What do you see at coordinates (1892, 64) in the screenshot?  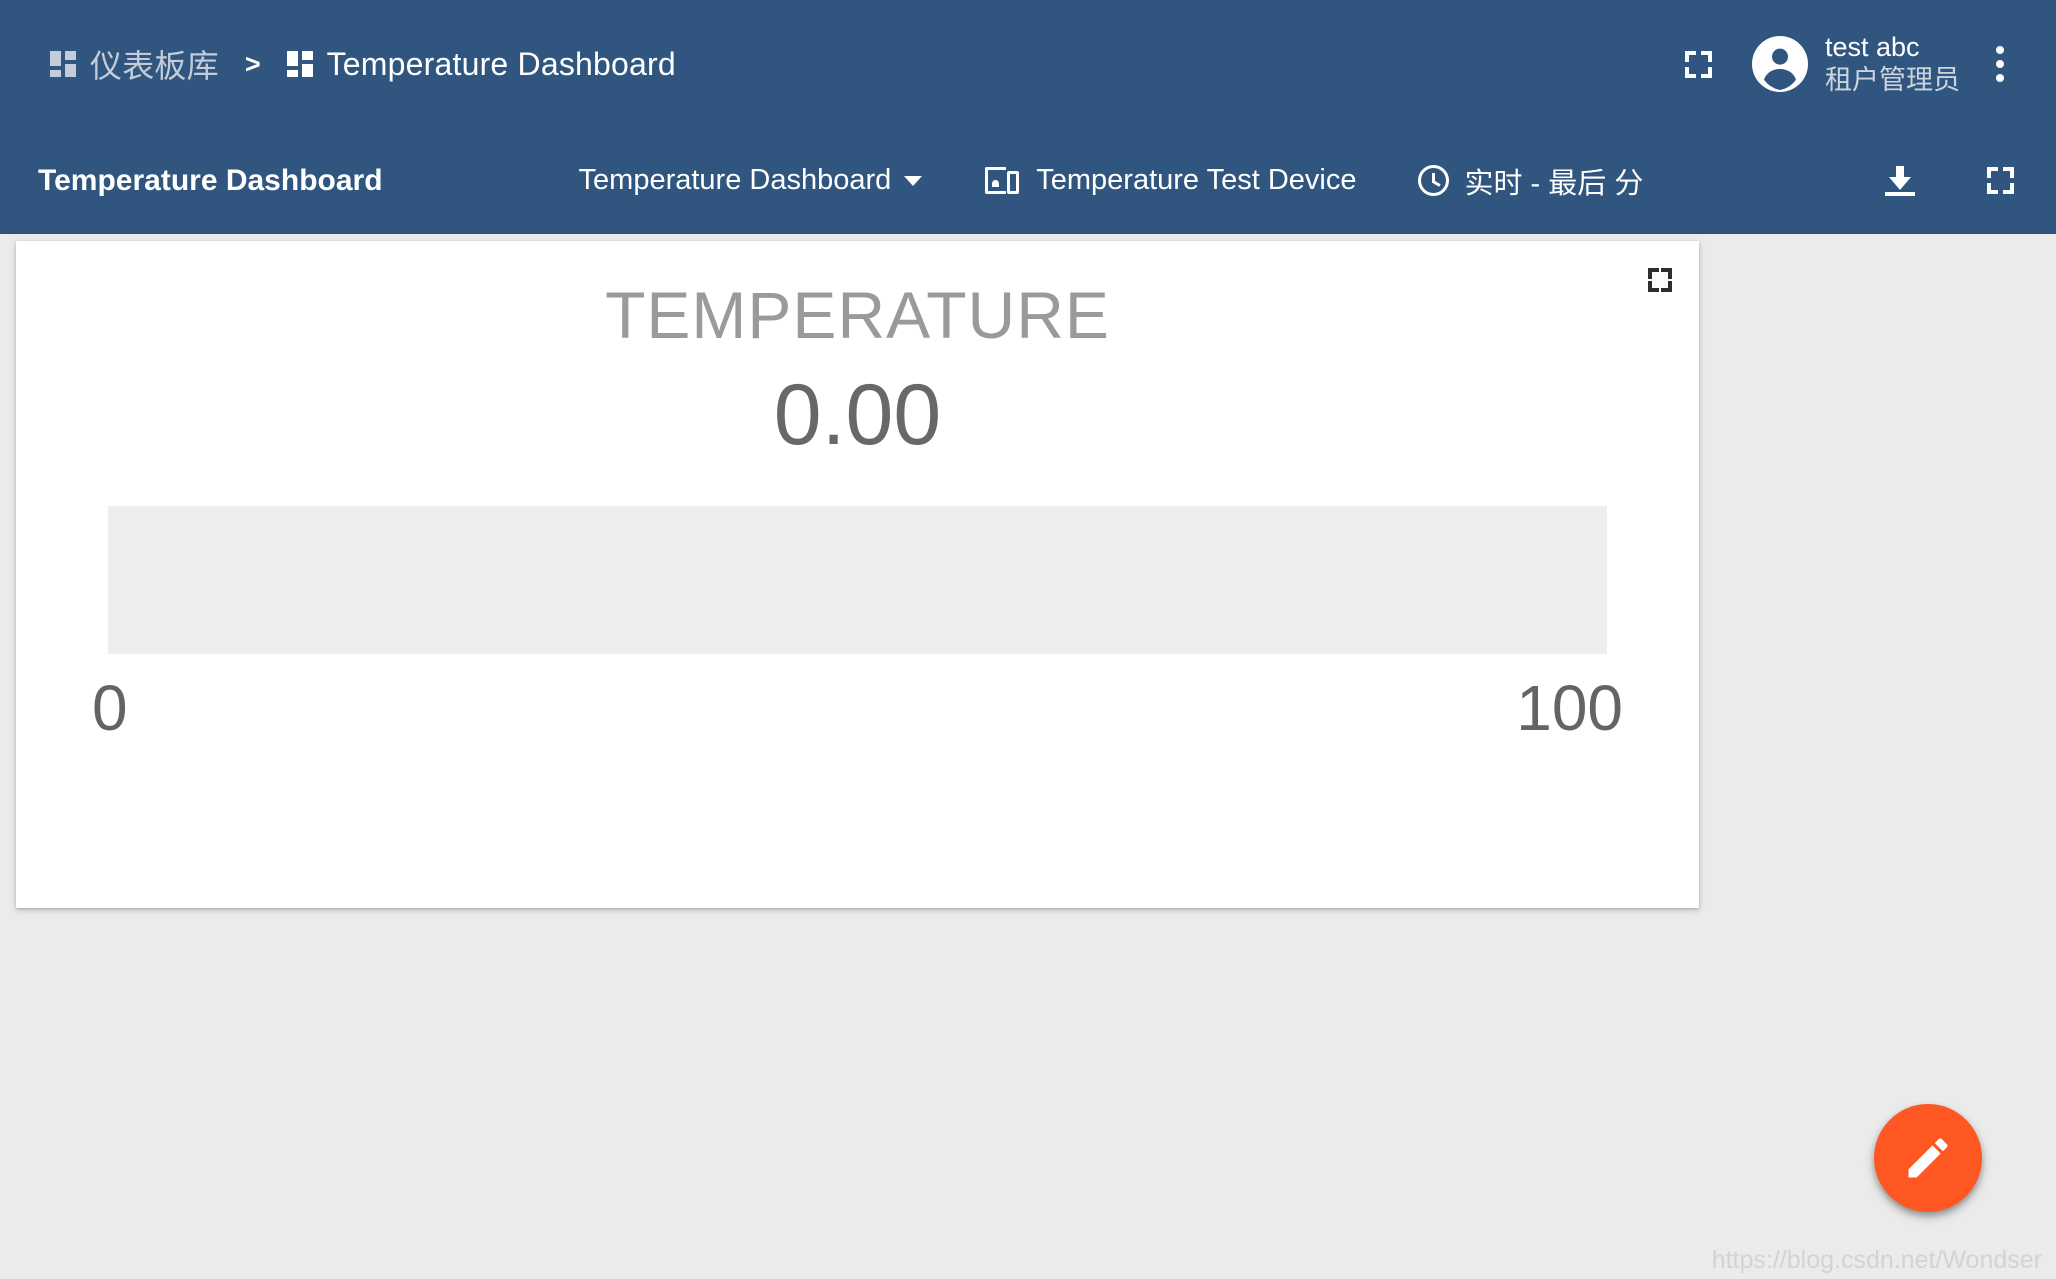 I see `user-info: test abc 租户管理员` at bounding box center [1892, 64].